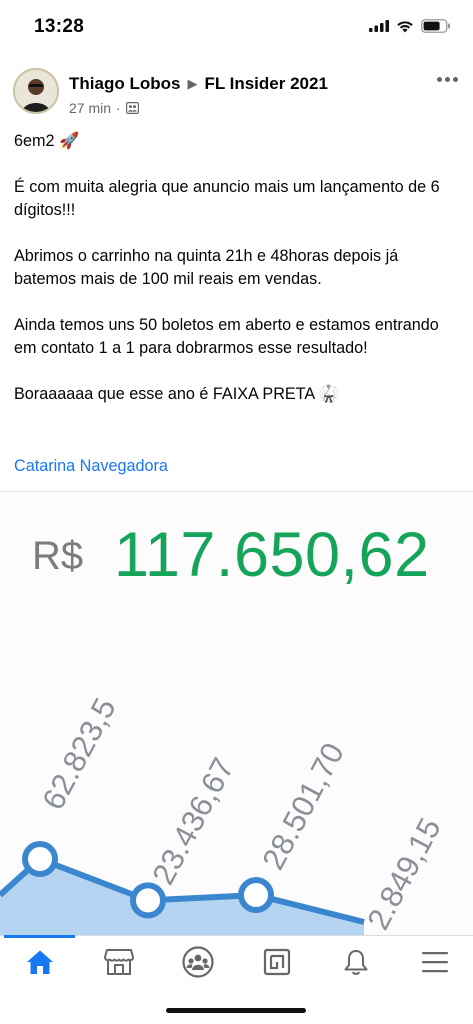 The height and width of the screenshot is (1024, 473). I want to click on status-icons, so click(410, 26).